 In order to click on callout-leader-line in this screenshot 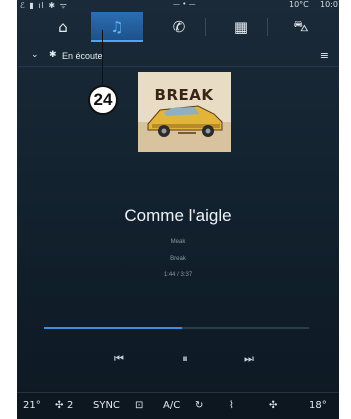, I will do `click(102, 60)`.